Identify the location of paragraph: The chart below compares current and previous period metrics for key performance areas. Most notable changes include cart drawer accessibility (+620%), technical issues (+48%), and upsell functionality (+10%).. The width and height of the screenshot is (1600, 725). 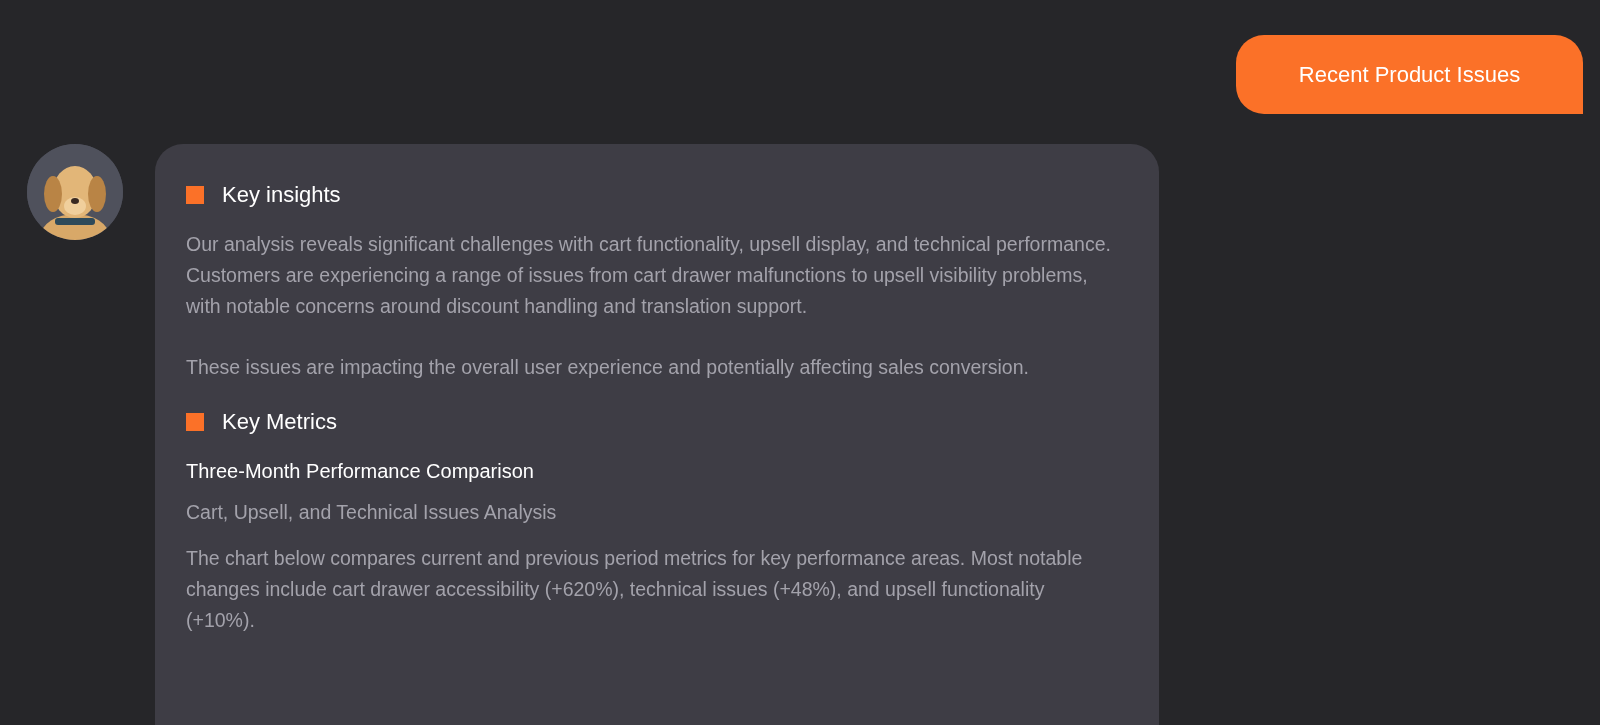
(635, 590).